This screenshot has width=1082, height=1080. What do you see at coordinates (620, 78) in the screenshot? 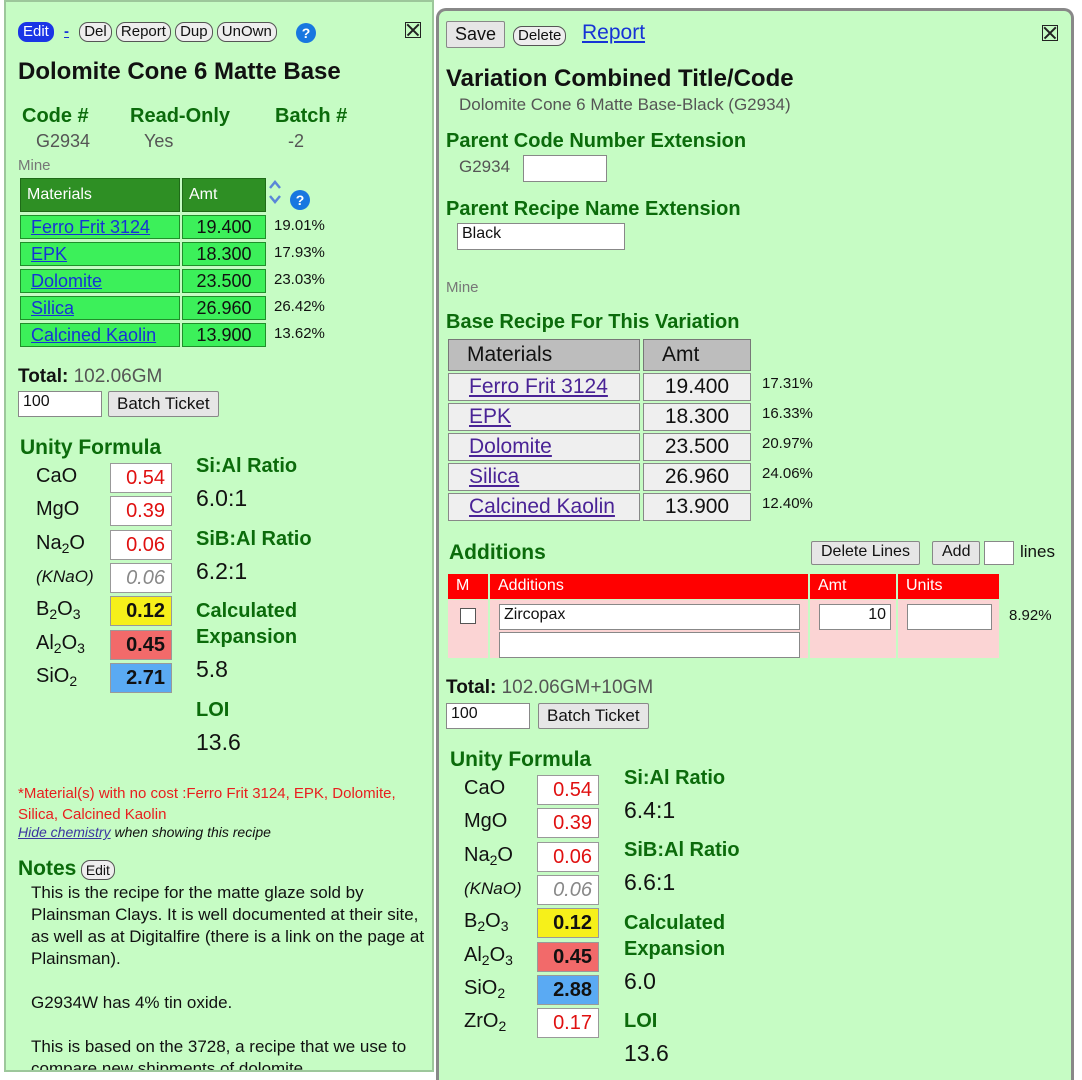
I see `variation-title: Variation Combined Title/Code` at bounding box center [620, 78].